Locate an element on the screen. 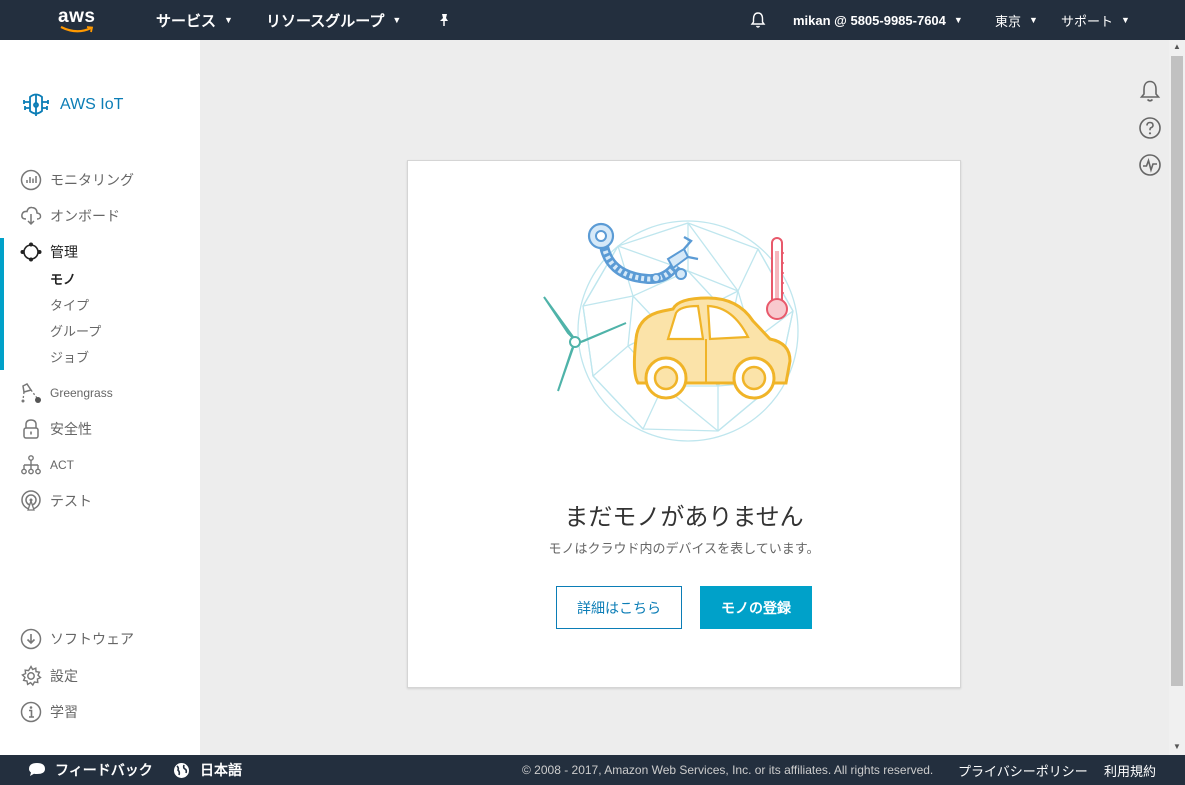 Image resolution: width=1185 pixels, height=785 pixels. info-icon is located at coordinates (31, 712).